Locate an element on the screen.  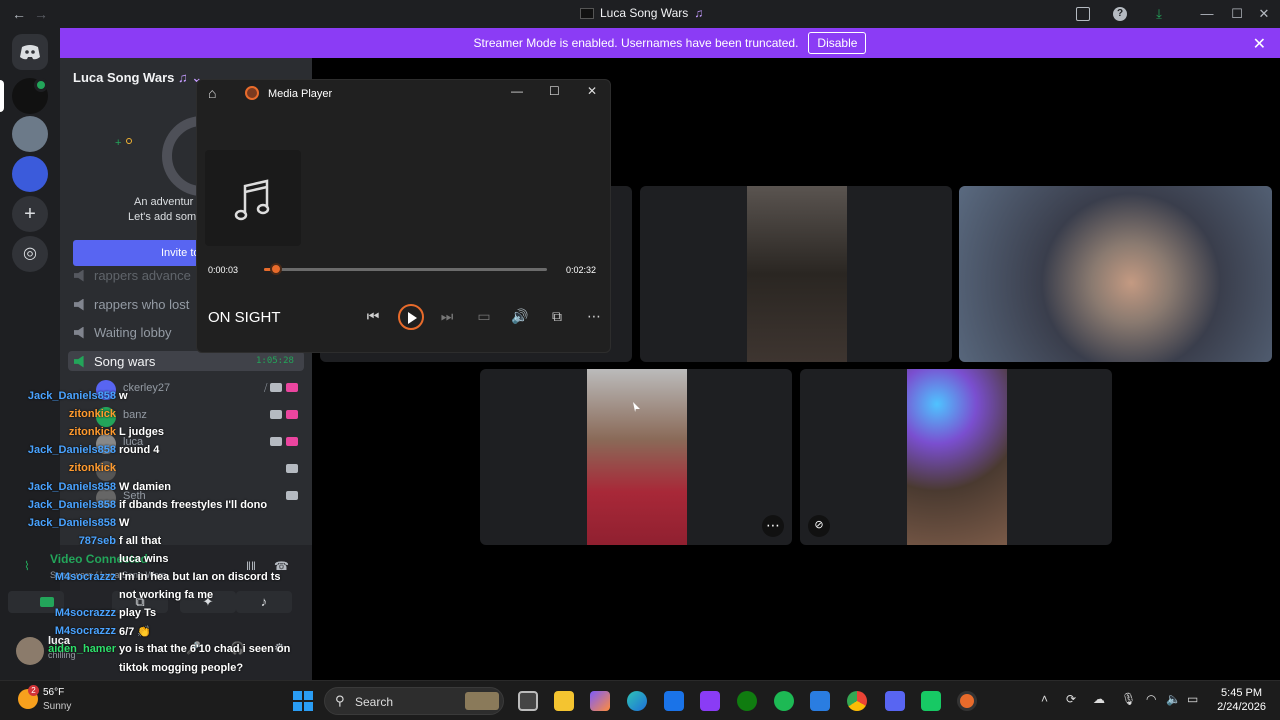
window-title-bar: ← → Luca Song Wars ♫ ? ⤓ — ☐ ✕ is located at coordinates (640, 14).